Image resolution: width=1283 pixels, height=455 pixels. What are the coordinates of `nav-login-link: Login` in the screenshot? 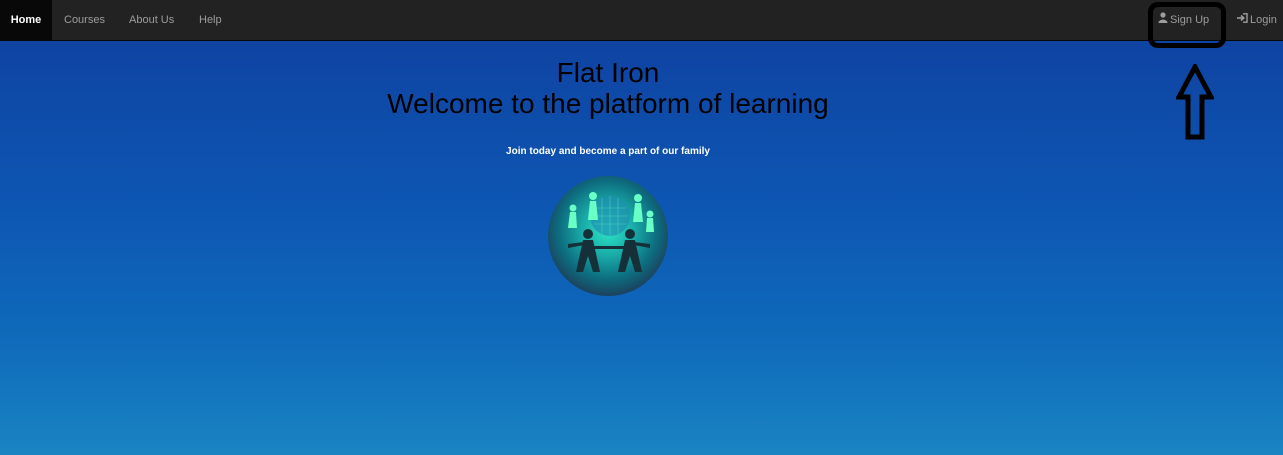 It's located at (1257, 20).